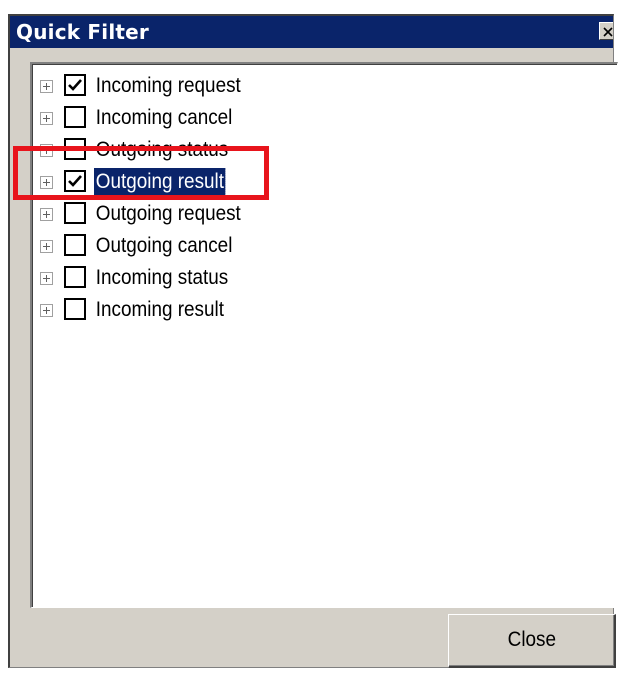 This screenshot has height=677, width=618. I want to click on tree-item-outgoing-status: Outgoing status, so click(312, 152).